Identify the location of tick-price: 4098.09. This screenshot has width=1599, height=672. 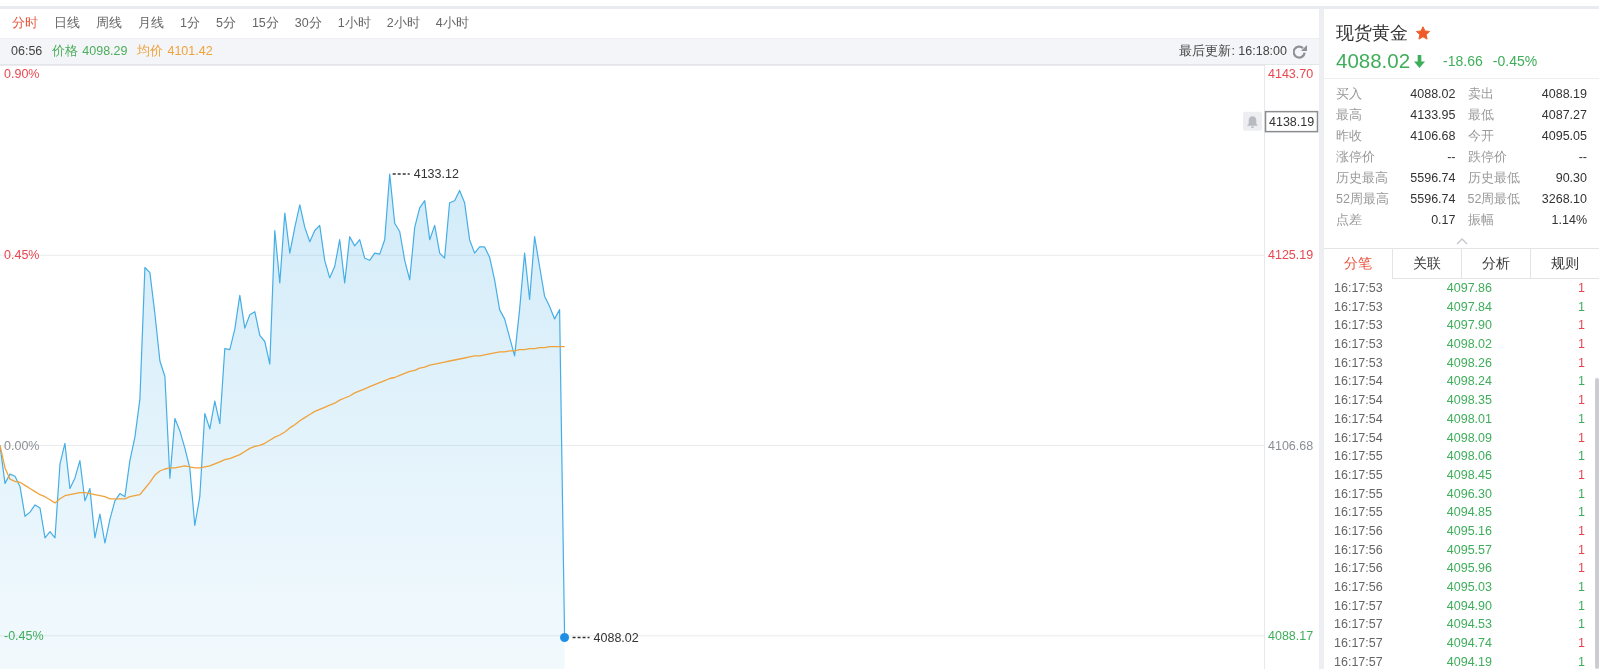
(1469, 438).